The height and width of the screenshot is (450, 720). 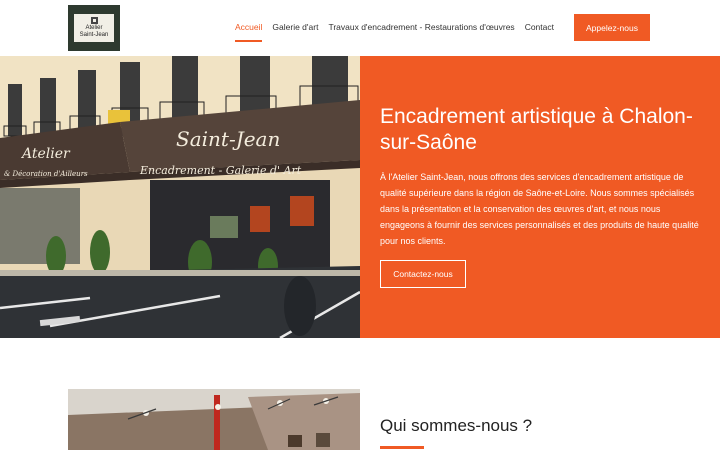 I want to click on call-us-button: Appelez-nous, so click(x=612, y=27).